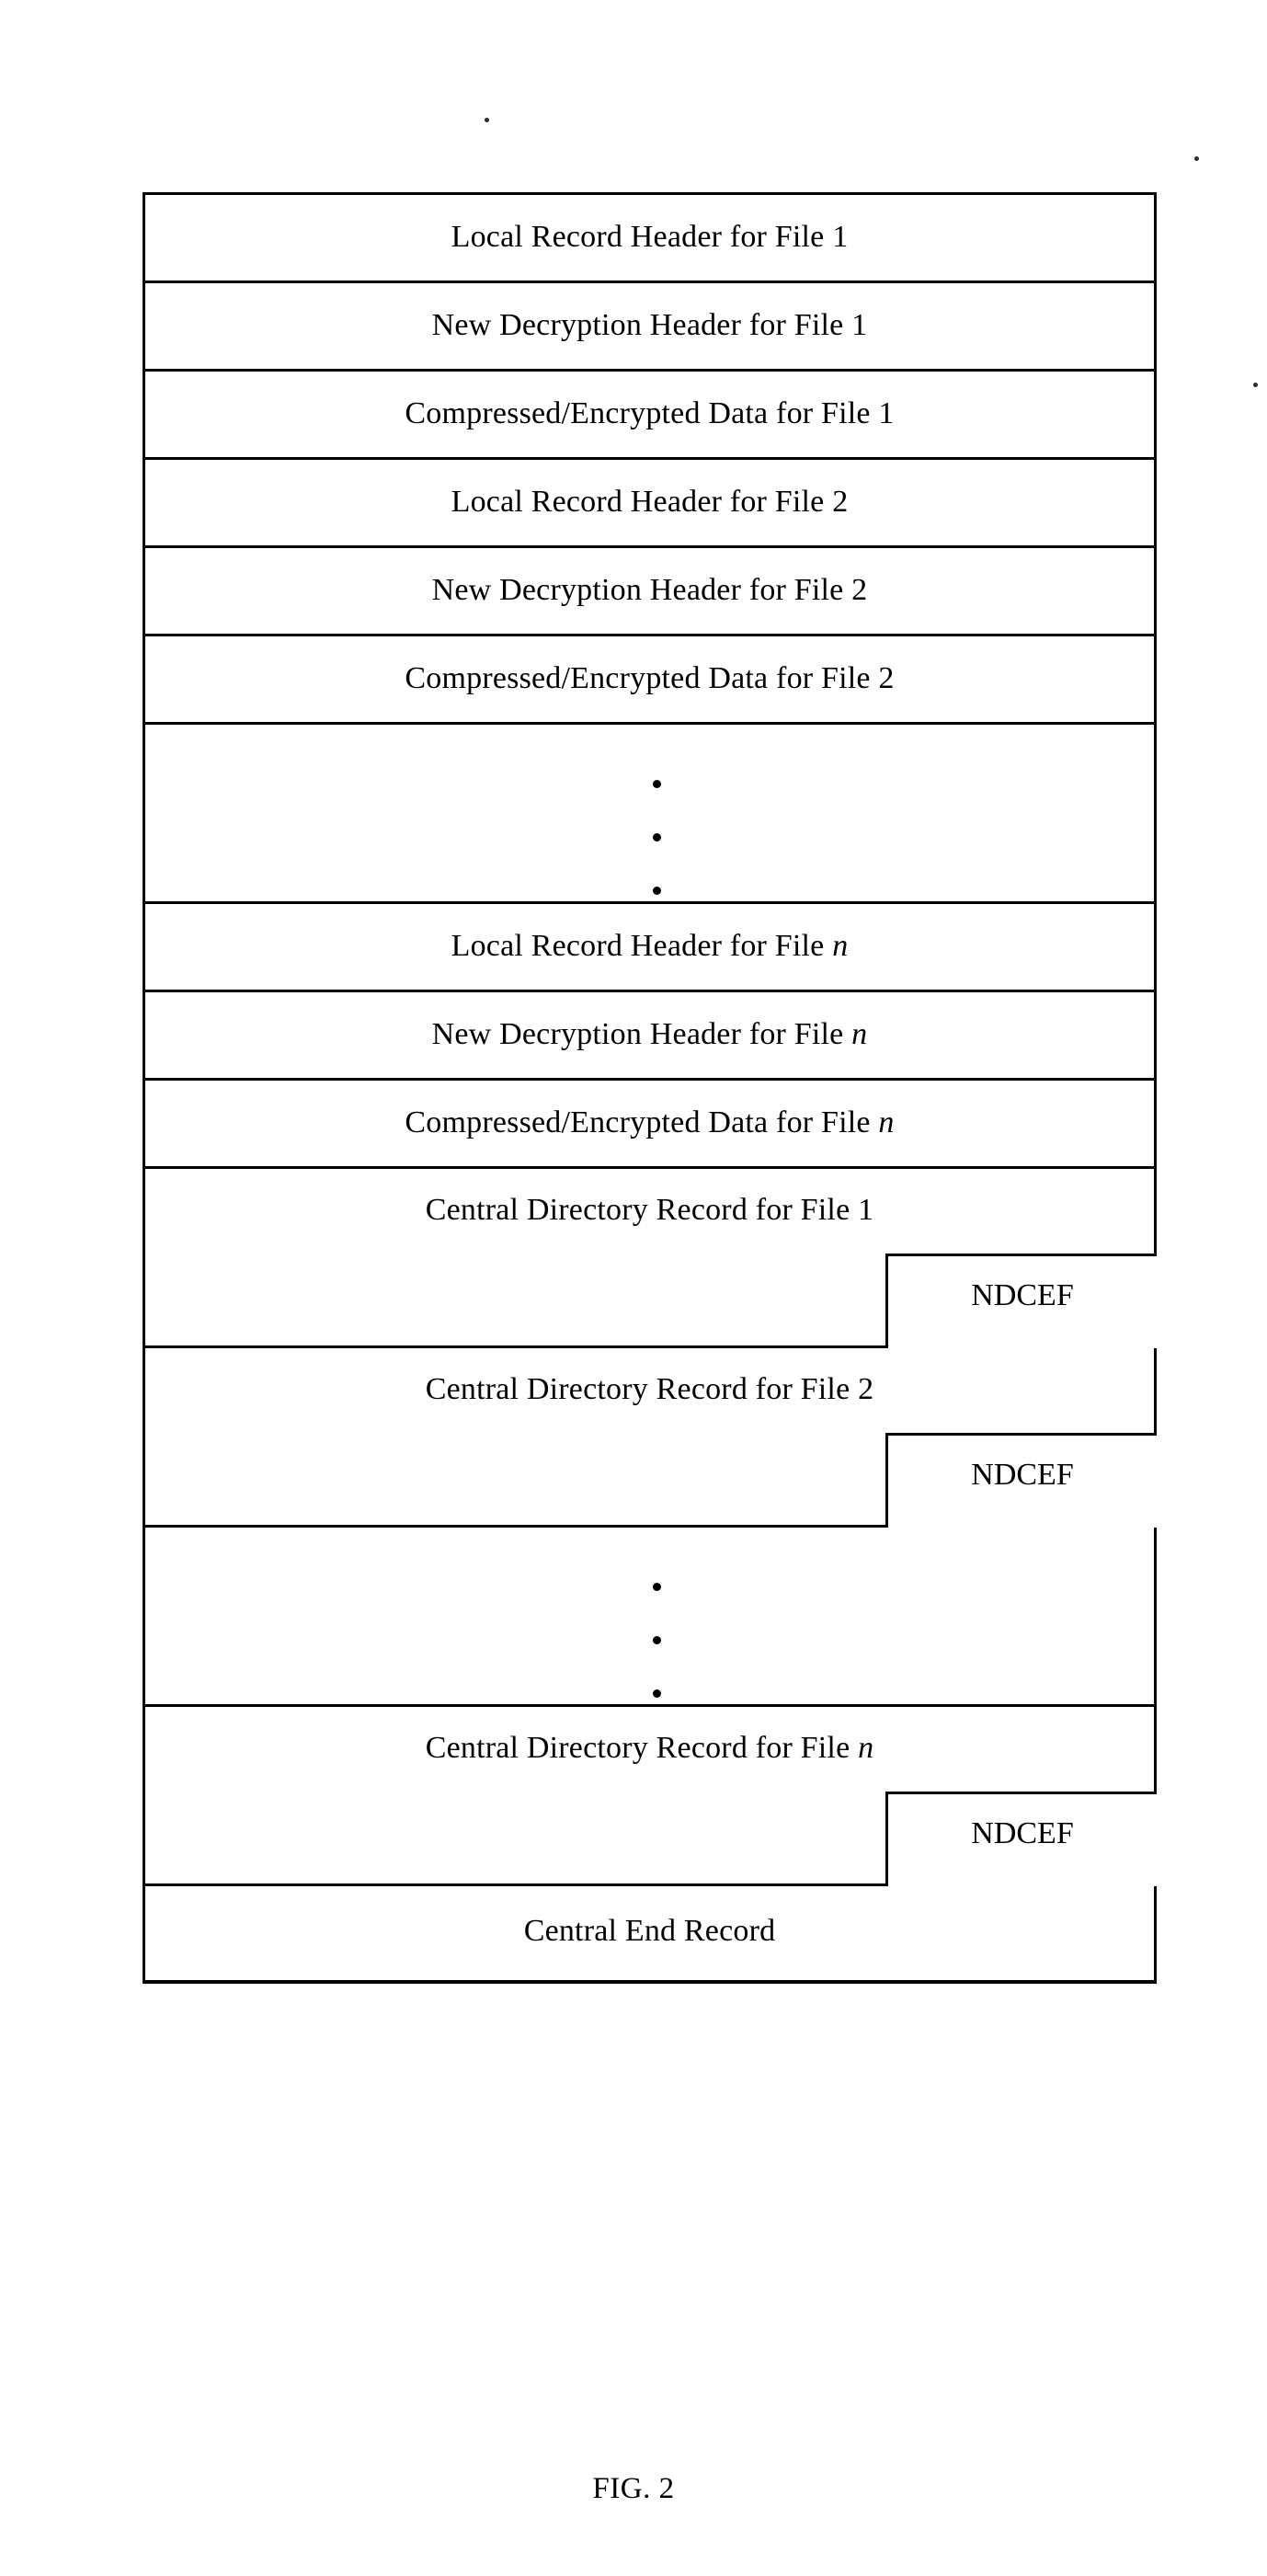 This screenshot has width=1267, height=2576. What do you see at coordinates (651, 1258) in the screenshot?
I see `central-directory-record-row: Central Directory Record for File 1 NDCEF` at bounding box center [651, 1258].